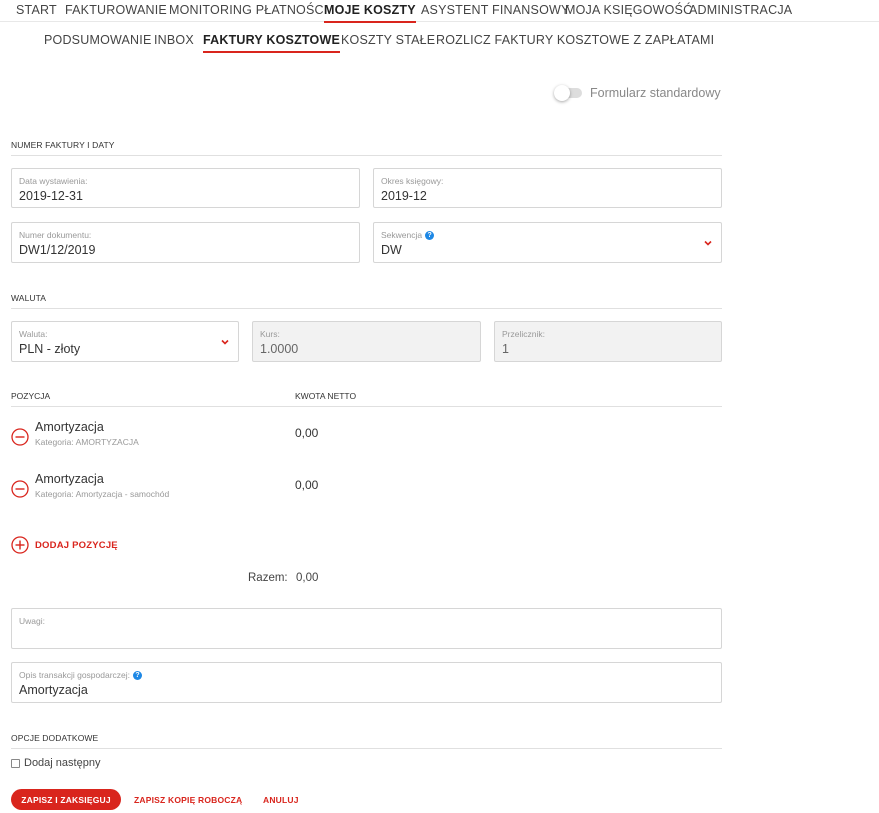 The image size is (879, 813). Describe the element at coordinates (75, 675) in the screenshot. I see `transaction-description-label: Opis transakcji gospodarczej:` at that location.